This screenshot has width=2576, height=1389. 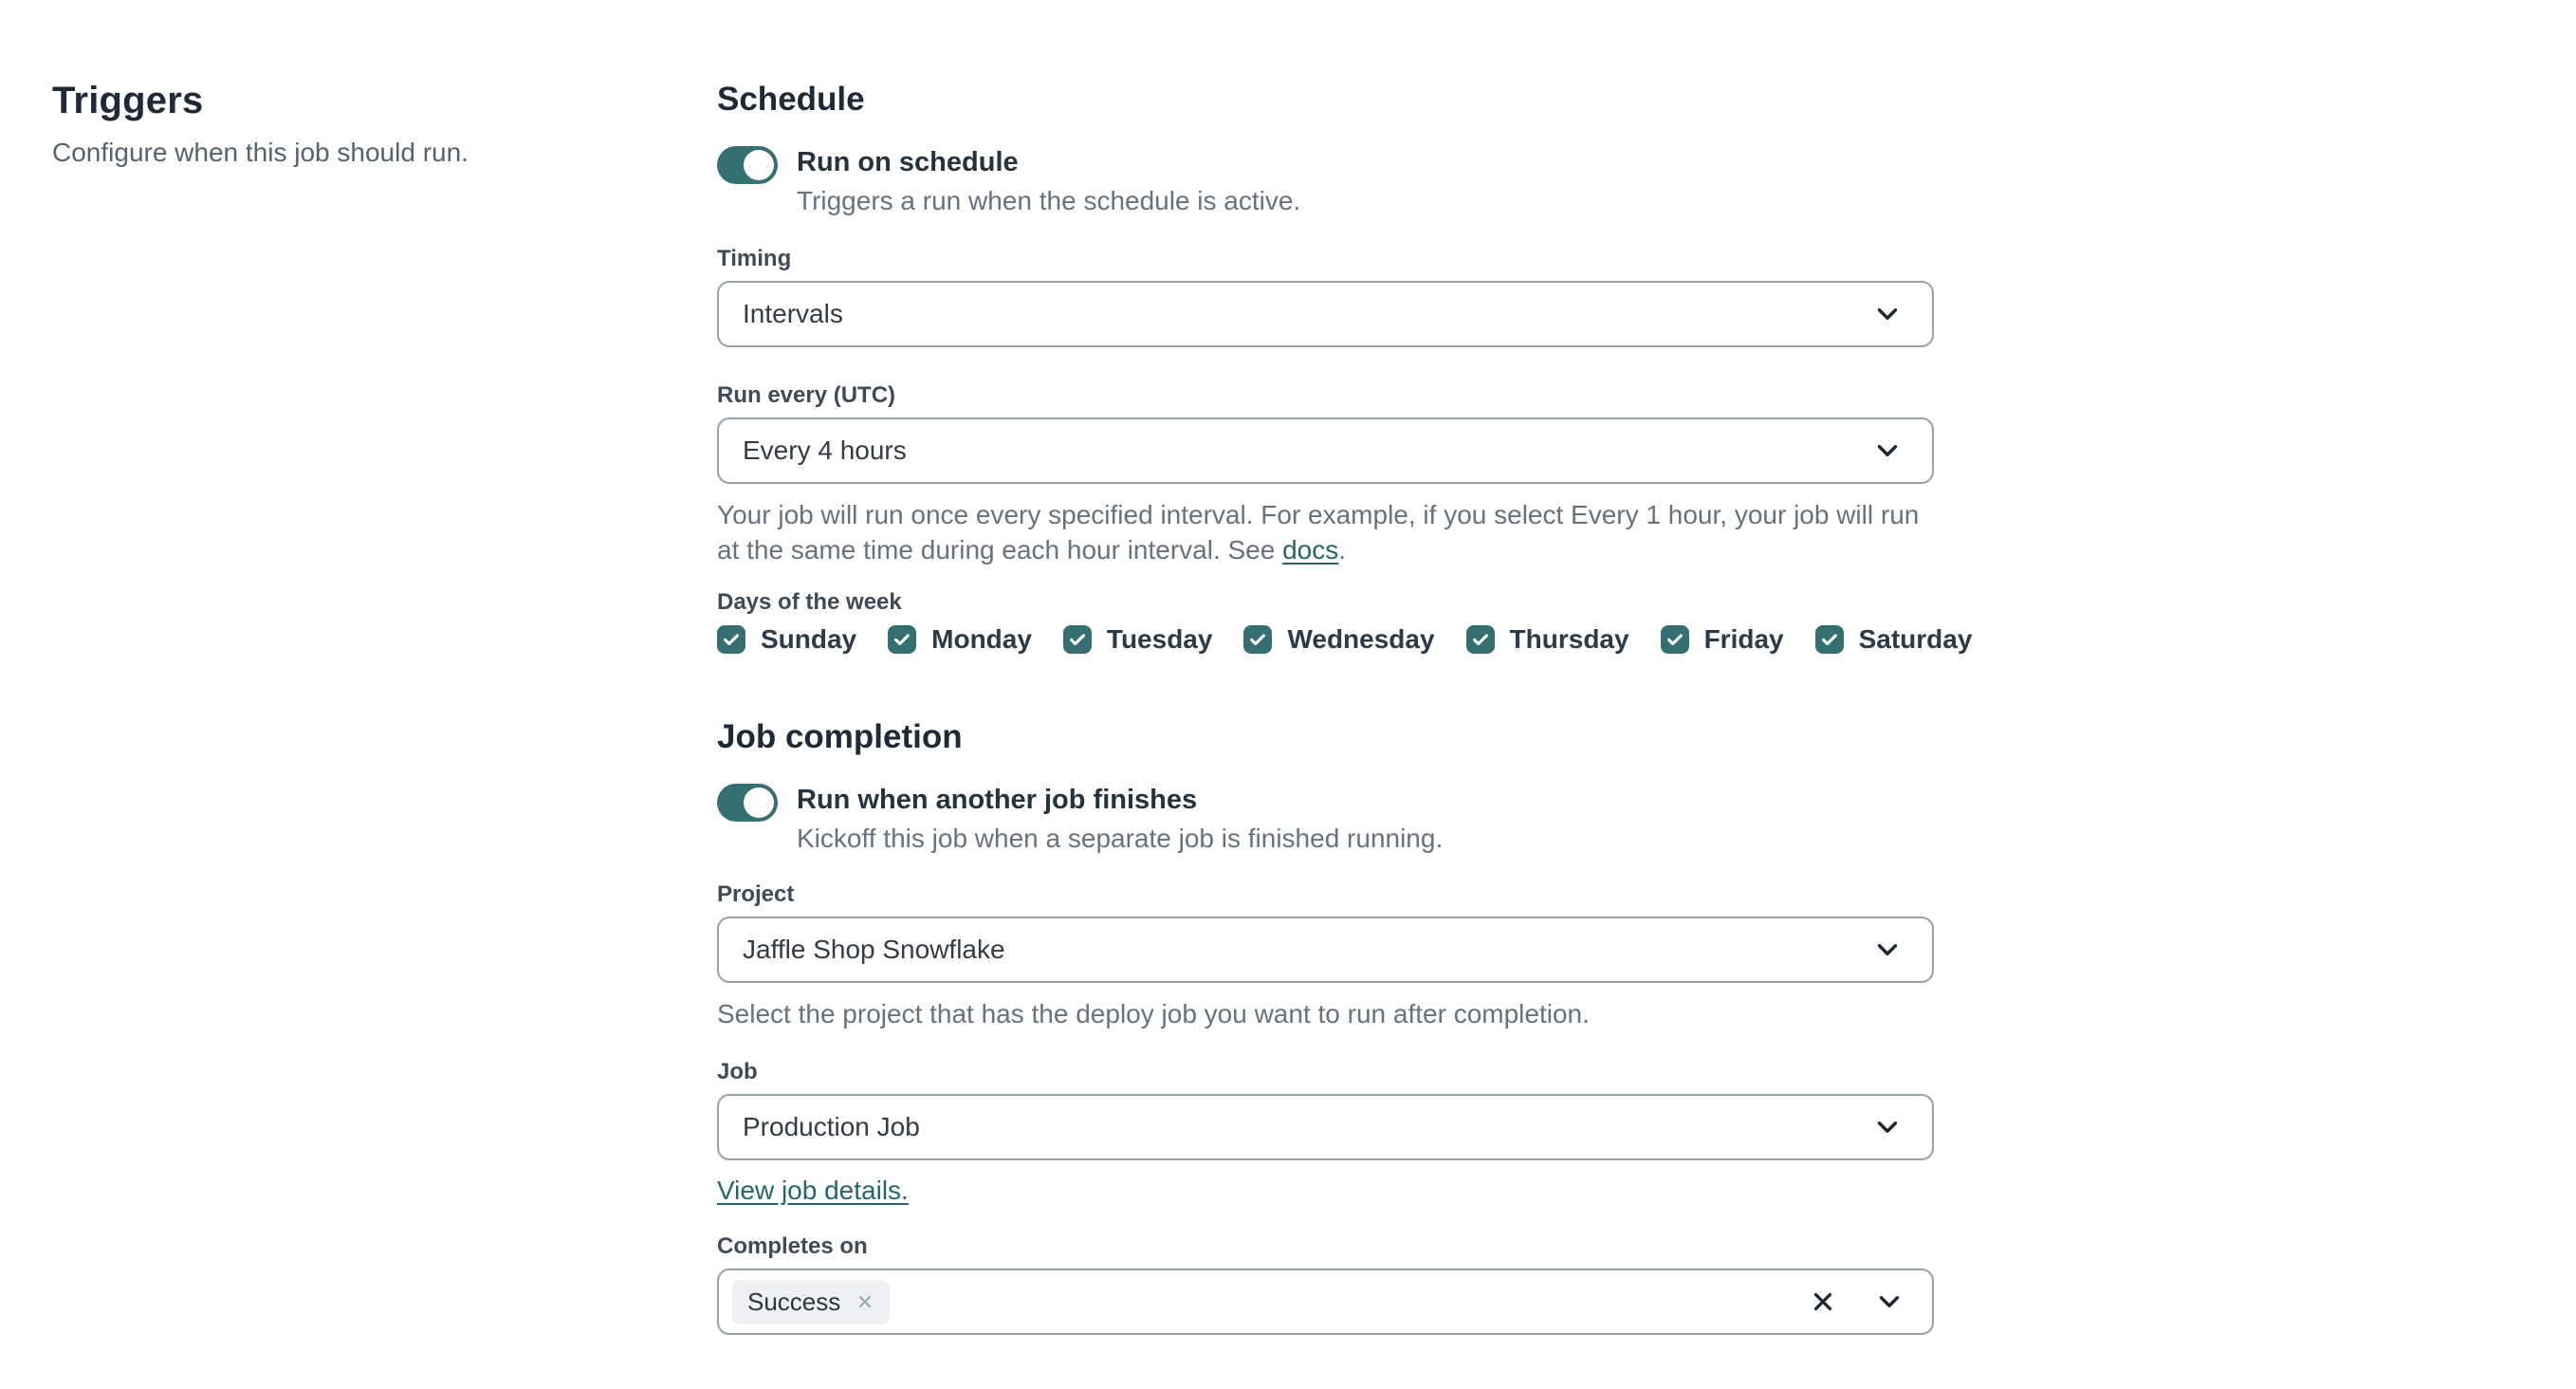 What do you see at coordinates (1857, 1302) in the screenshot?
I see `multiselect-icons` at bounding box center [1857, 1302].